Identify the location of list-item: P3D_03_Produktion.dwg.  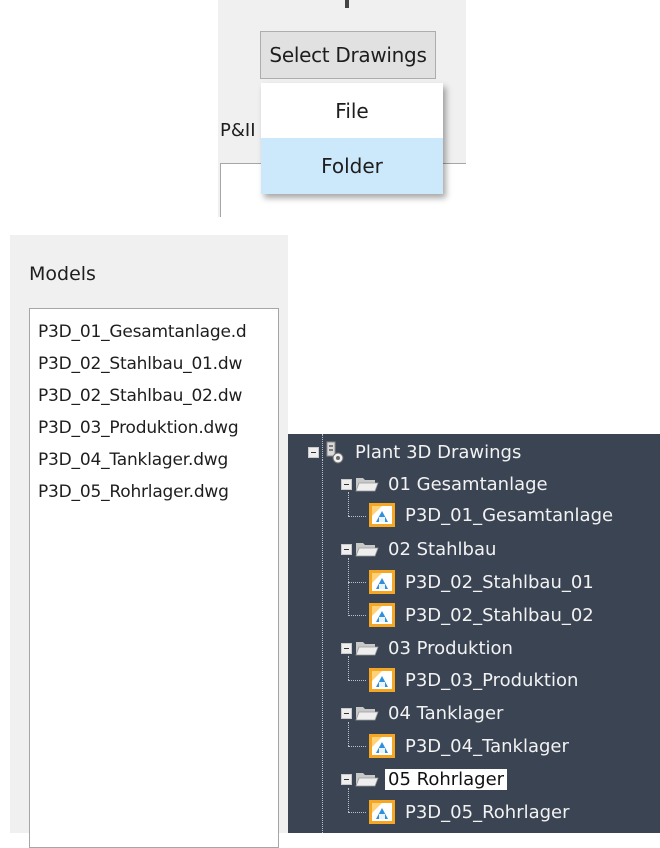
(154, 428).